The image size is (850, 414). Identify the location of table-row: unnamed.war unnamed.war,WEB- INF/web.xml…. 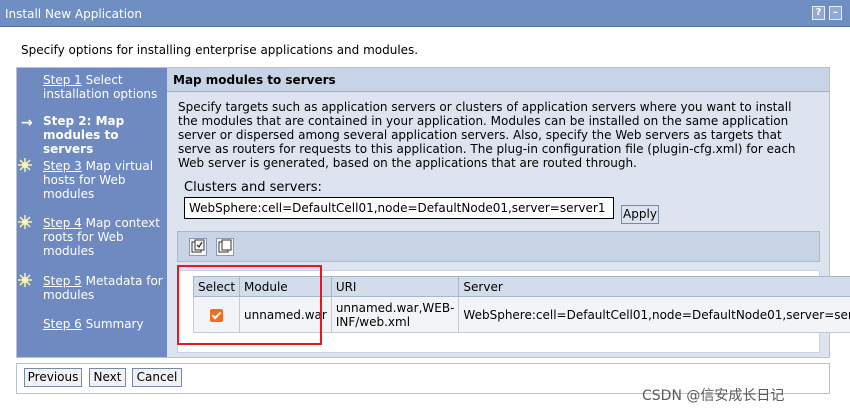
(521, 314).